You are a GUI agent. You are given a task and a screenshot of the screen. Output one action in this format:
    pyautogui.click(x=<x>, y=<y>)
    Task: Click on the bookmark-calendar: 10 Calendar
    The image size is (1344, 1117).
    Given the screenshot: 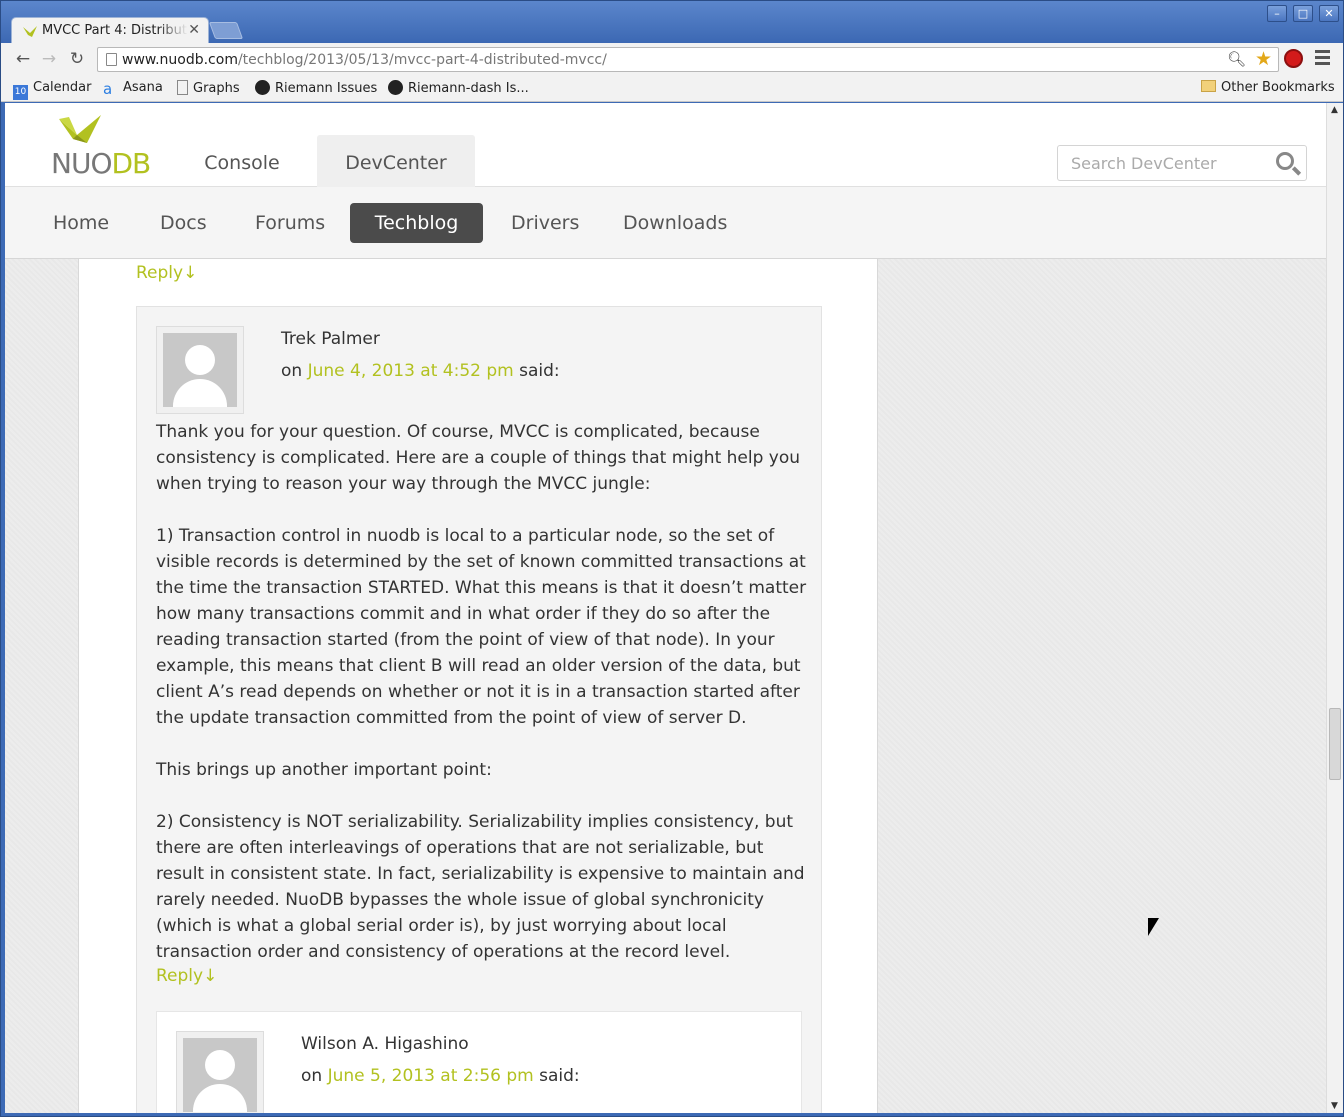 What is the action you would take?
    pyautogui.click(x=52, y=90)
    